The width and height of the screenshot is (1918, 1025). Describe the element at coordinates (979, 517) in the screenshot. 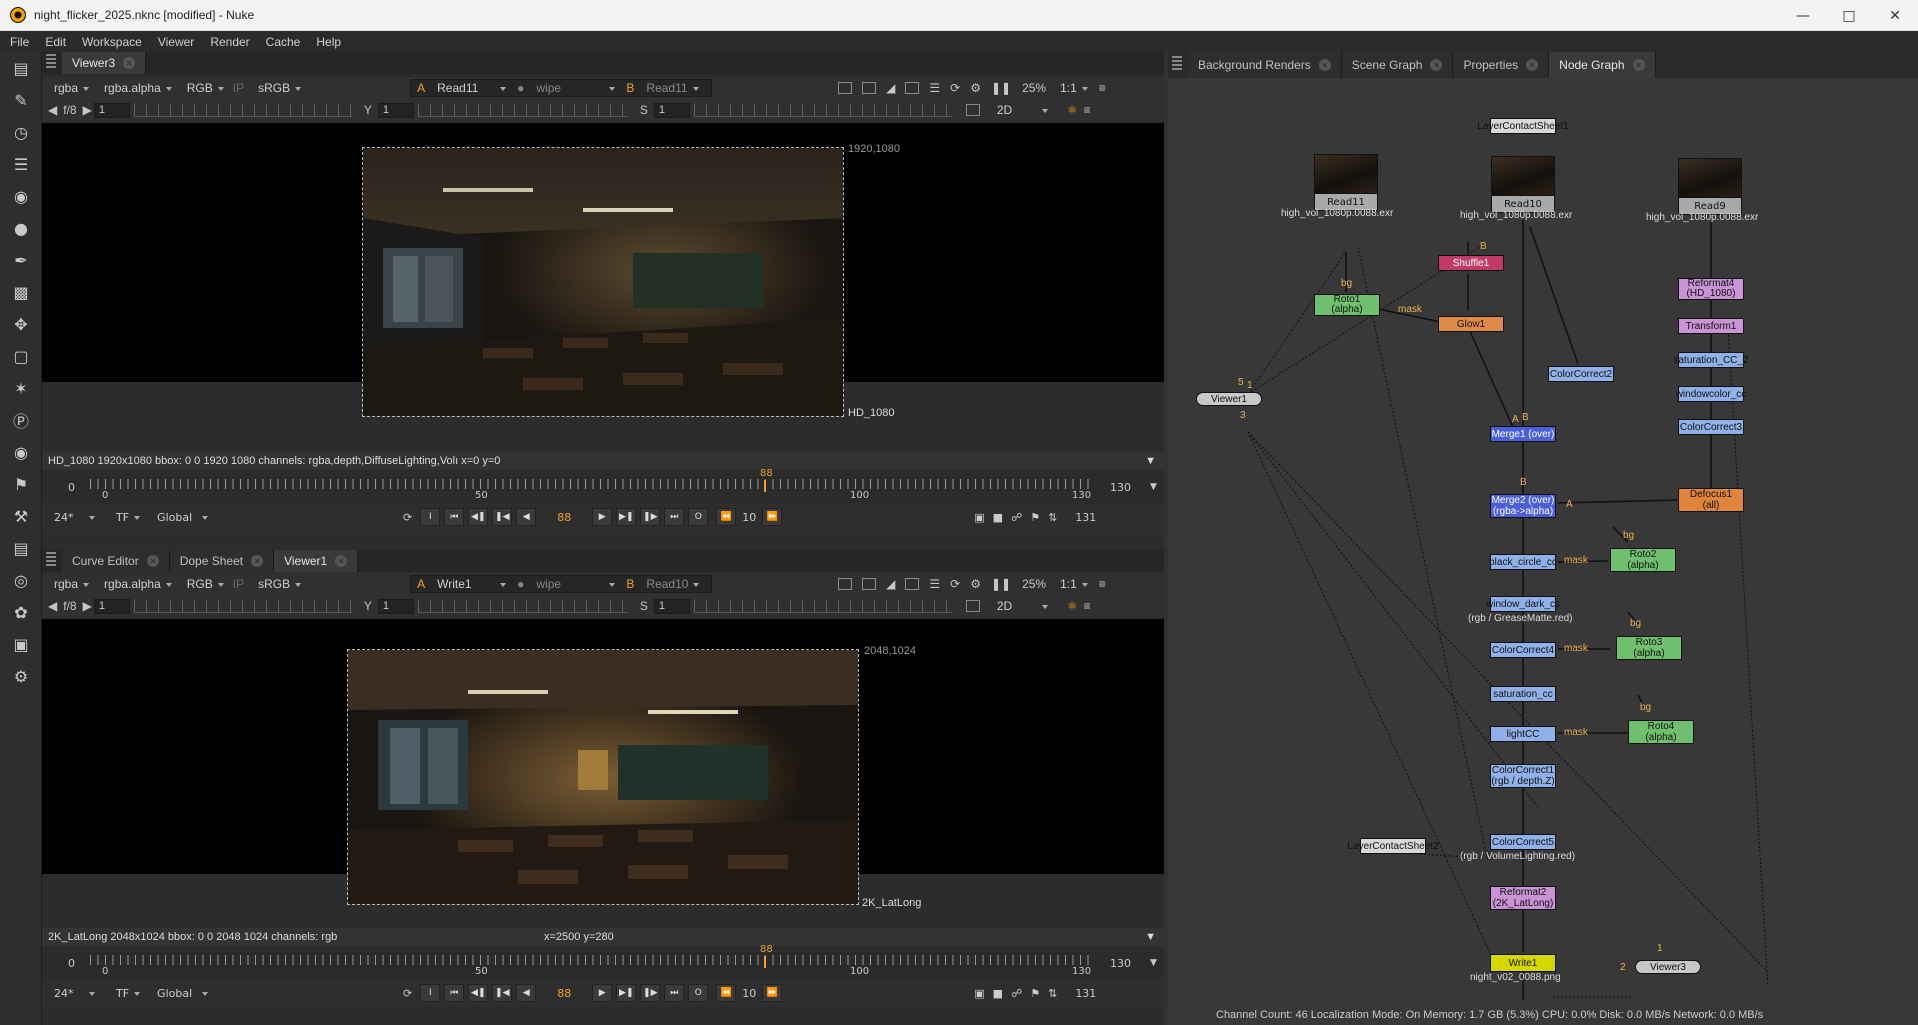

I see `monitor-out-icon: ▣` at that location.